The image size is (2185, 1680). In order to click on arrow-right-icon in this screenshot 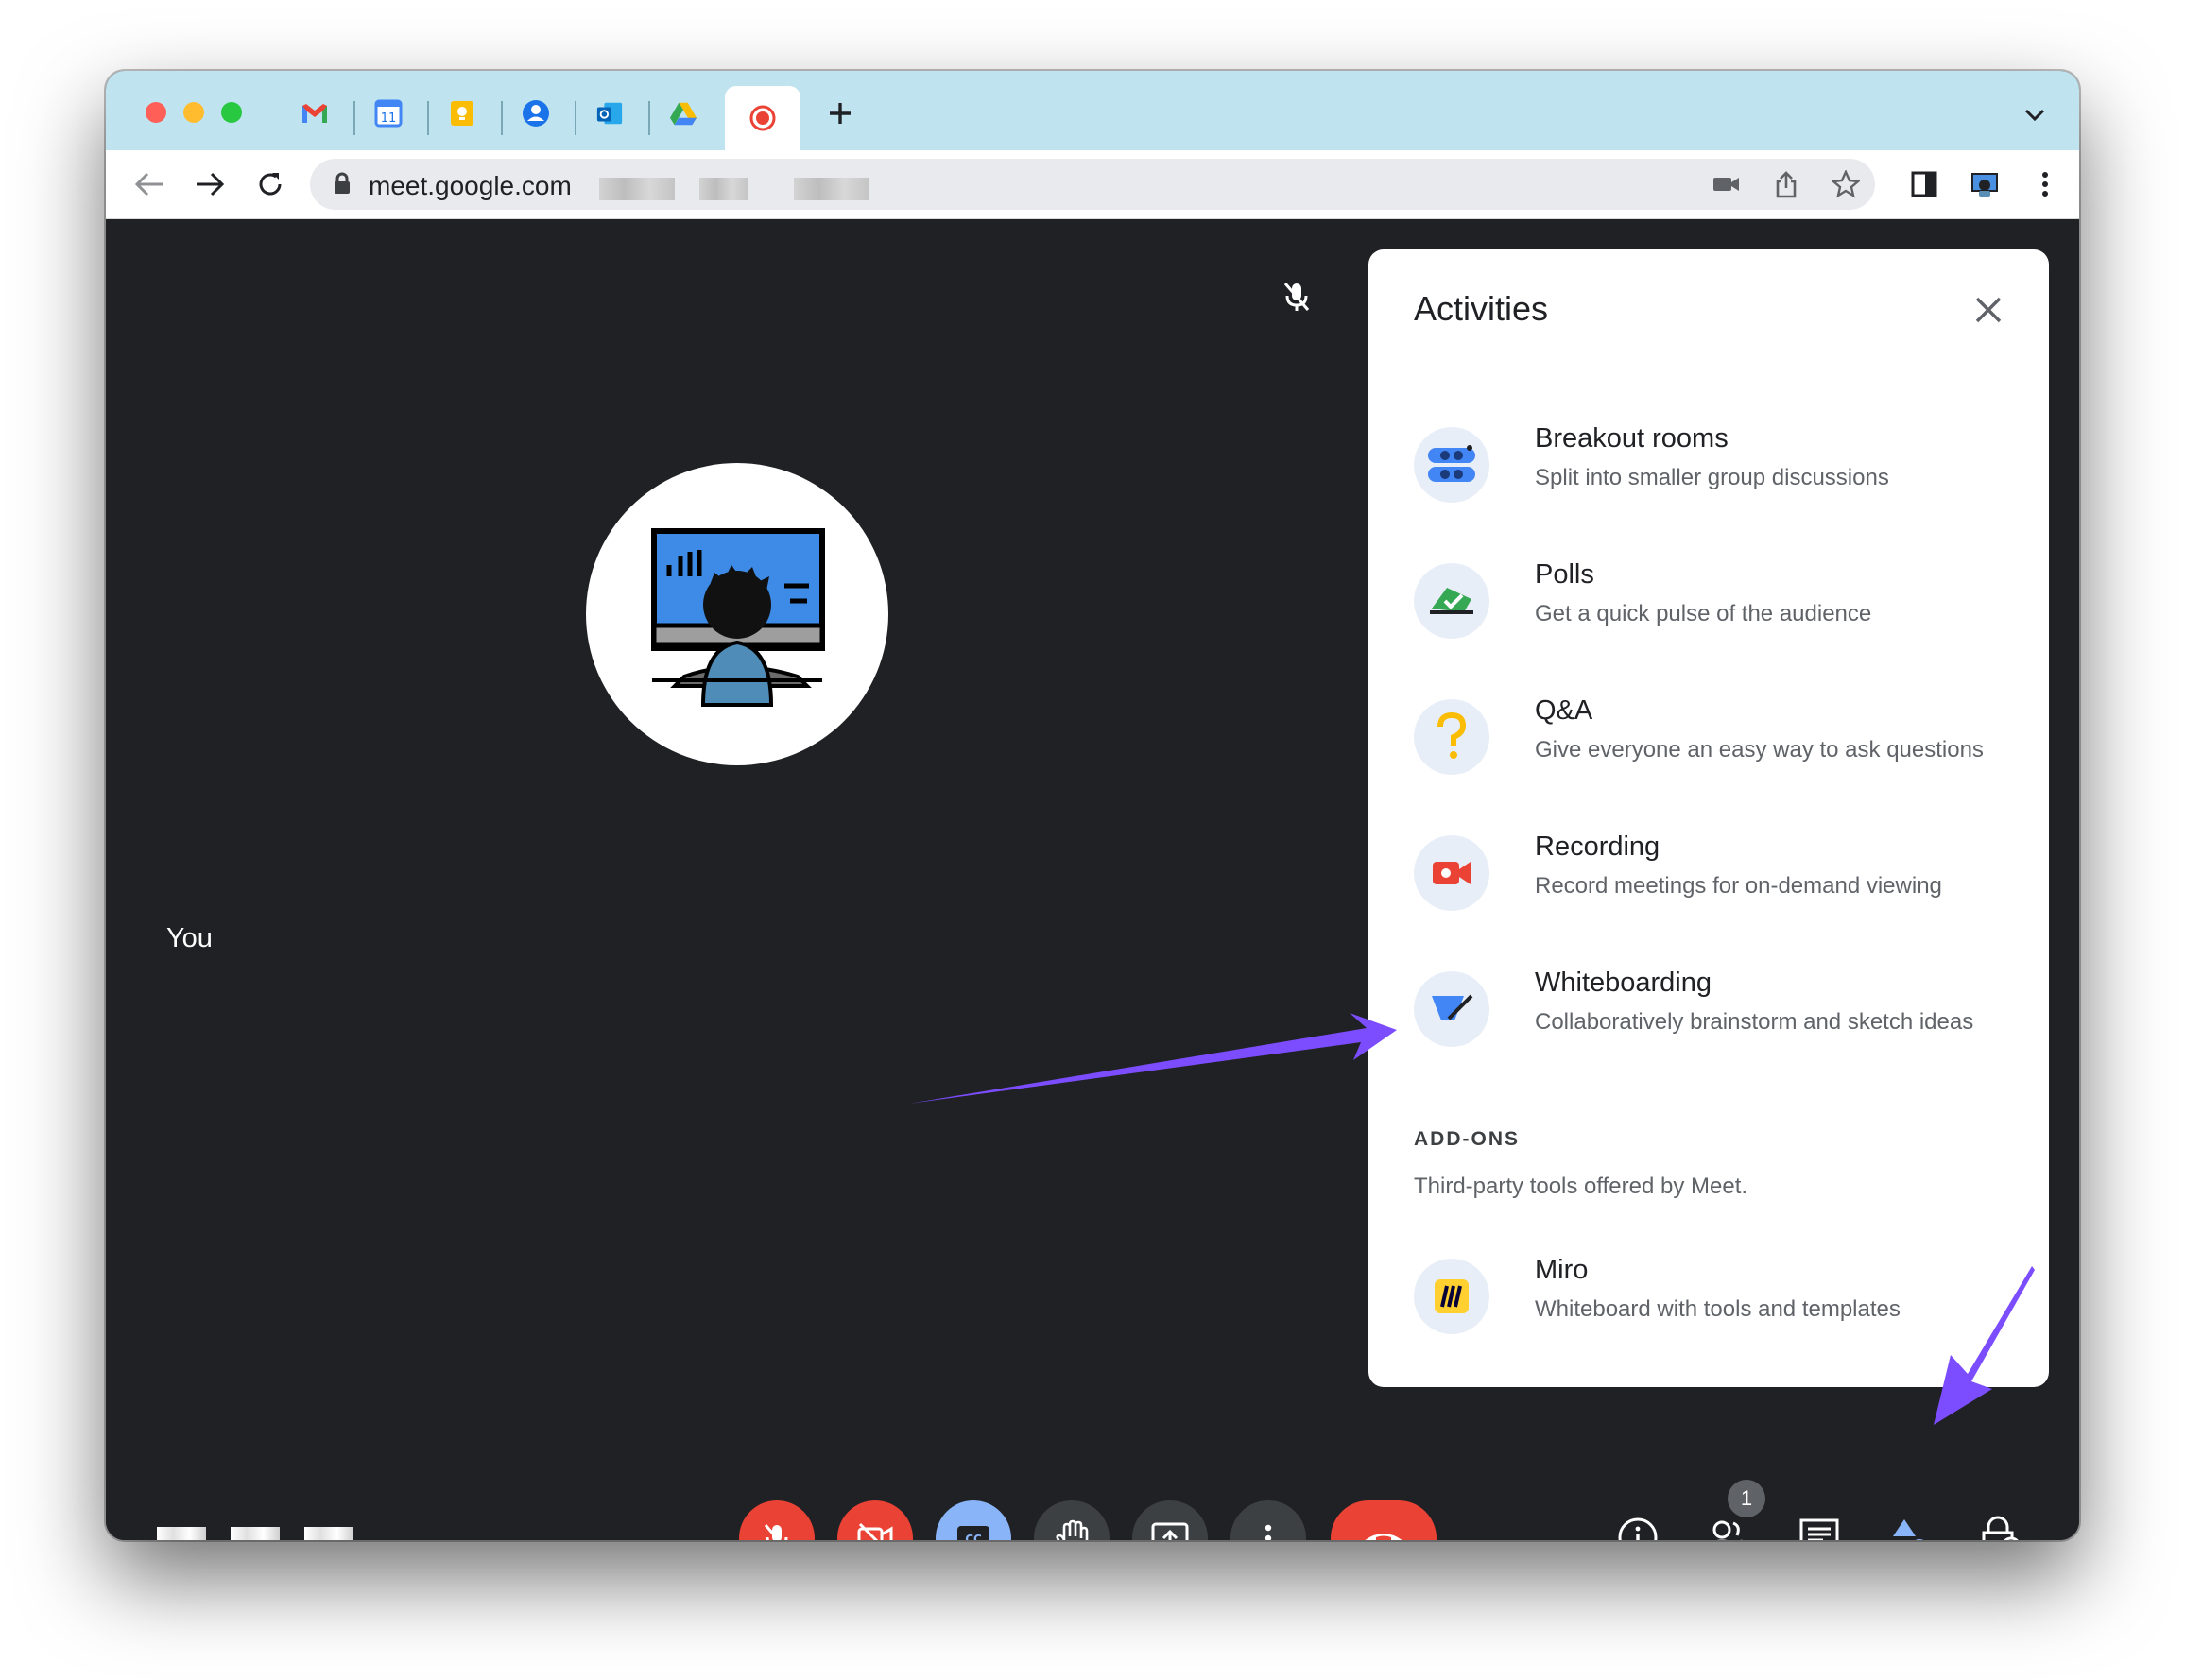, I will do `click(211, 184)`.